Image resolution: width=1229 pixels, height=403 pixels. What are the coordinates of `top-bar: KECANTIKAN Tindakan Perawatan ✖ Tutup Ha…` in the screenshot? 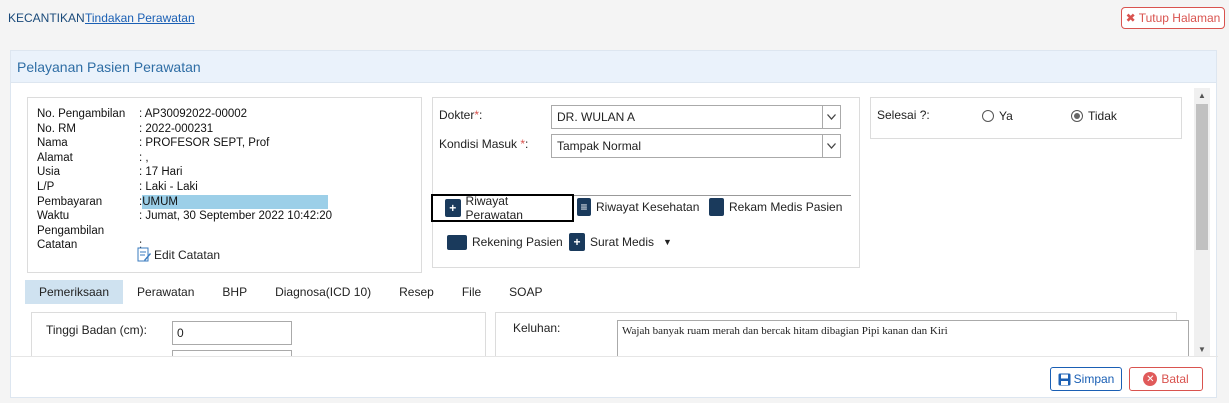 It's located at (614, 18).